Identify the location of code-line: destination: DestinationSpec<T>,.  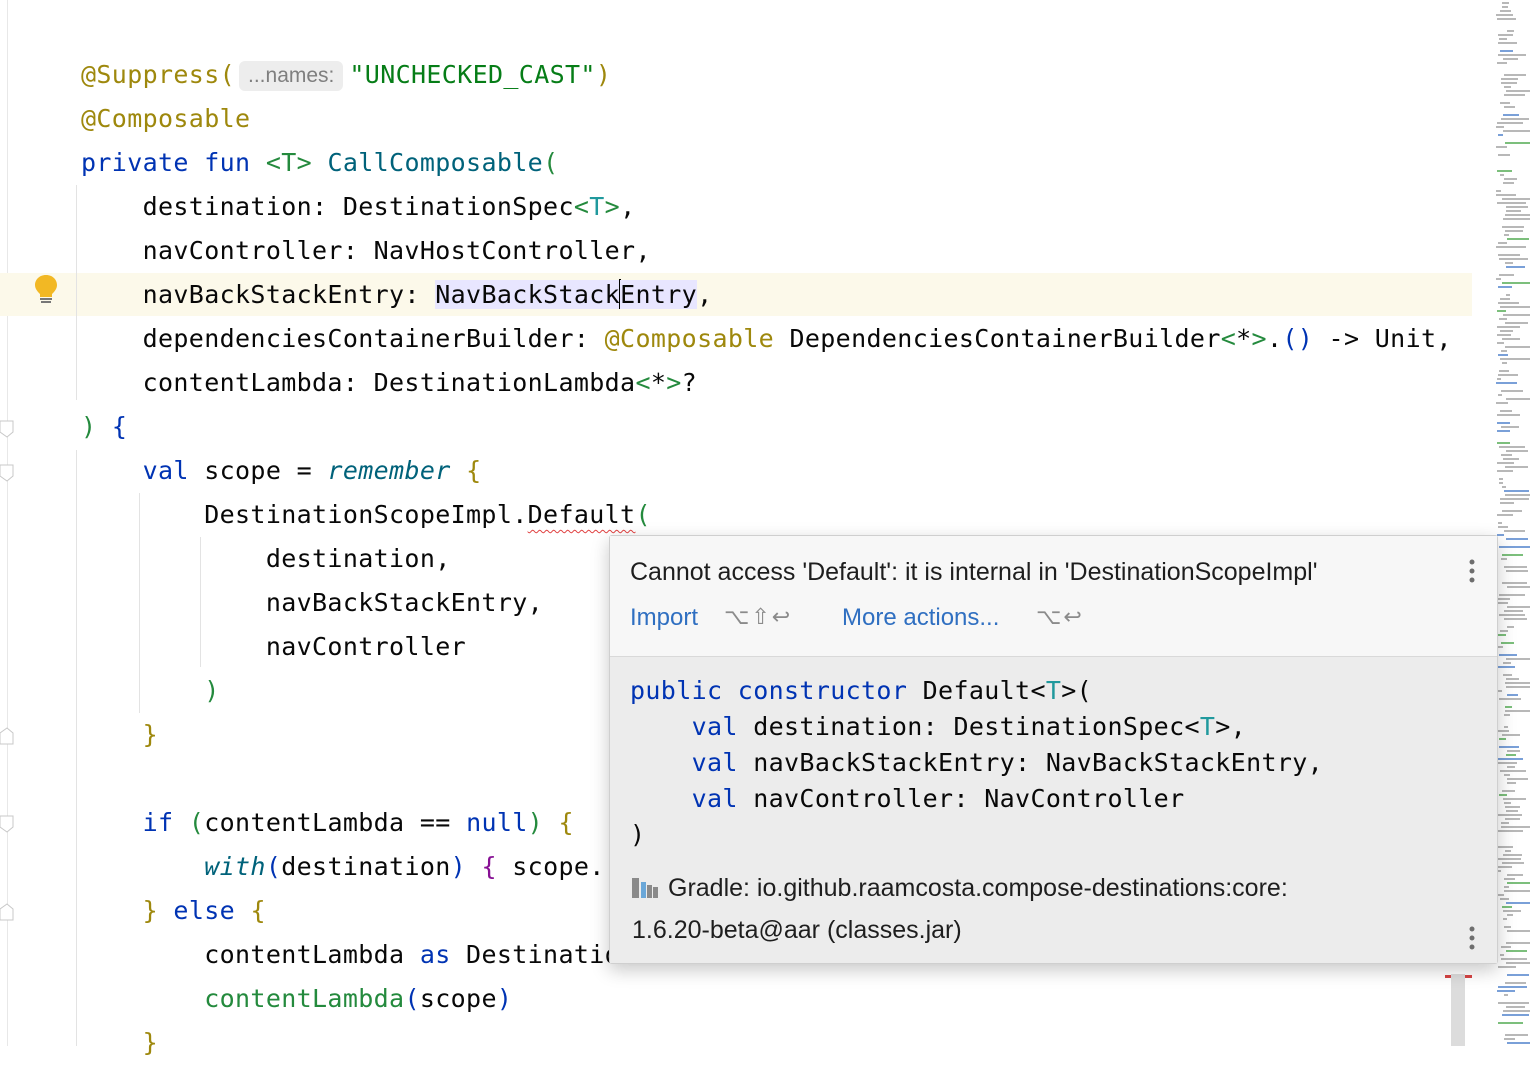
(358, 207).